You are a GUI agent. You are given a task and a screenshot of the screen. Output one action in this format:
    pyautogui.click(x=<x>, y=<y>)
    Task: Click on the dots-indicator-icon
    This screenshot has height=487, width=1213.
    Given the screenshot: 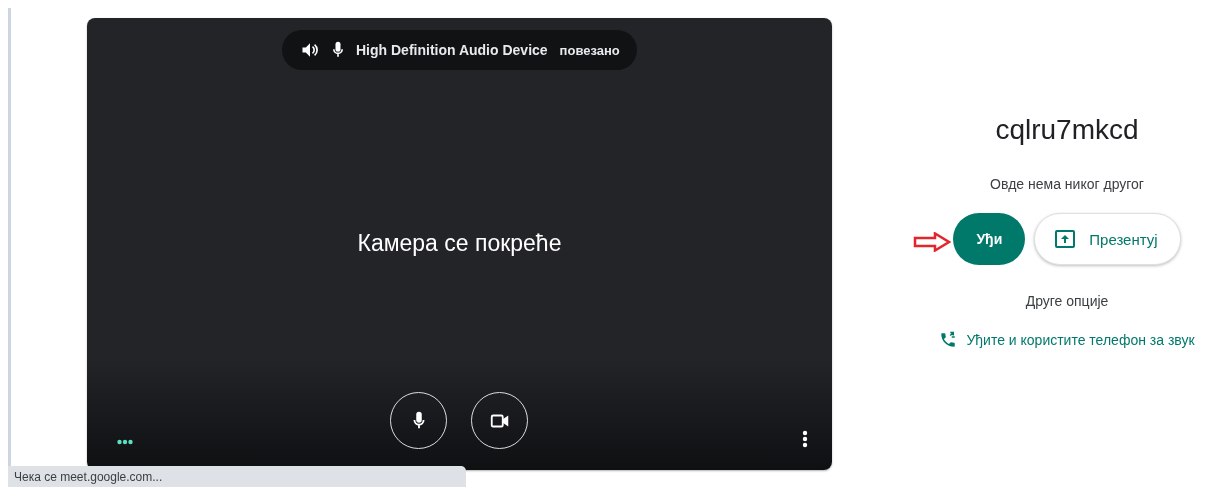 What is the action you would take?
    pyautogui.click(x=125, y=442)
    